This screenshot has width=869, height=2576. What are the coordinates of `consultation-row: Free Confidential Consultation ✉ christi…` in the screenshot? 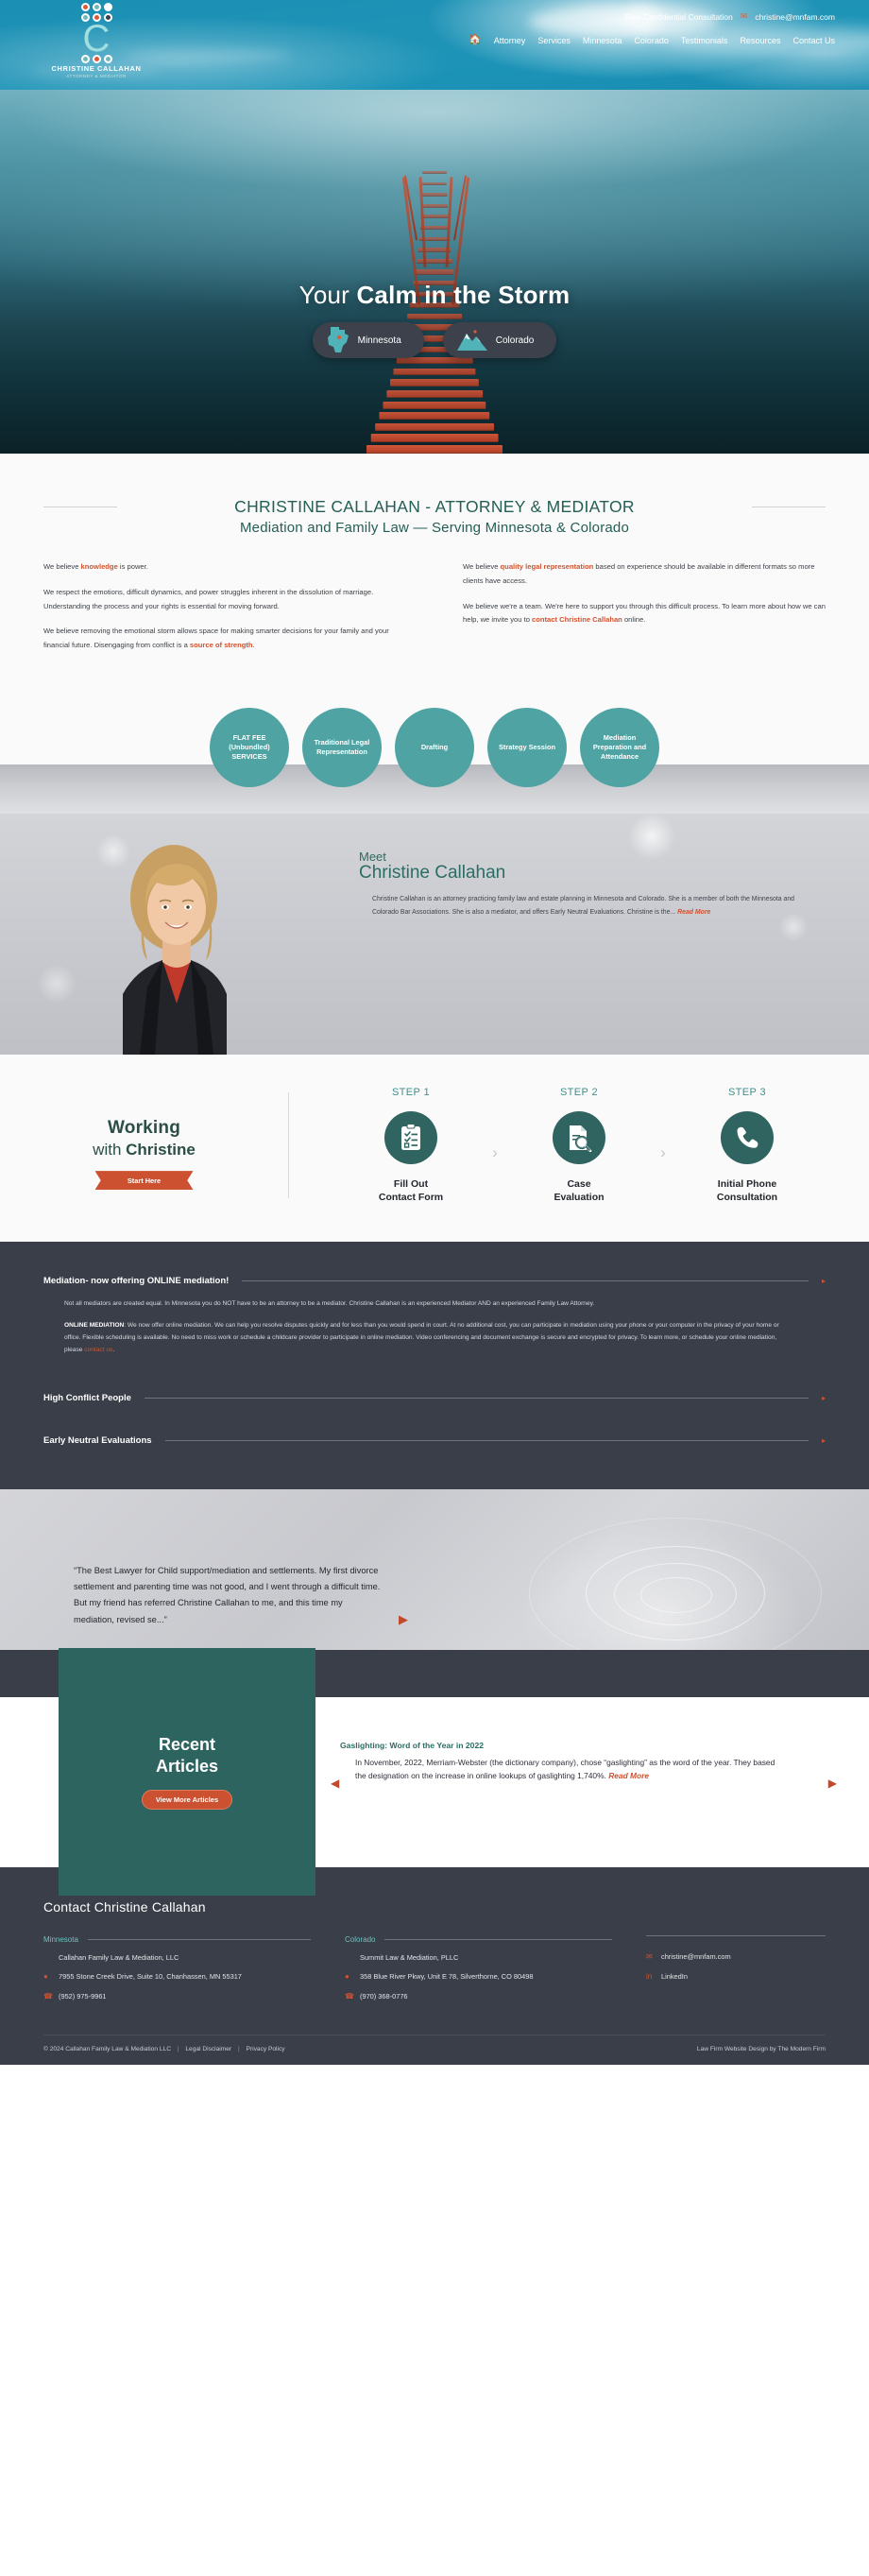 It's located at (652, 16).